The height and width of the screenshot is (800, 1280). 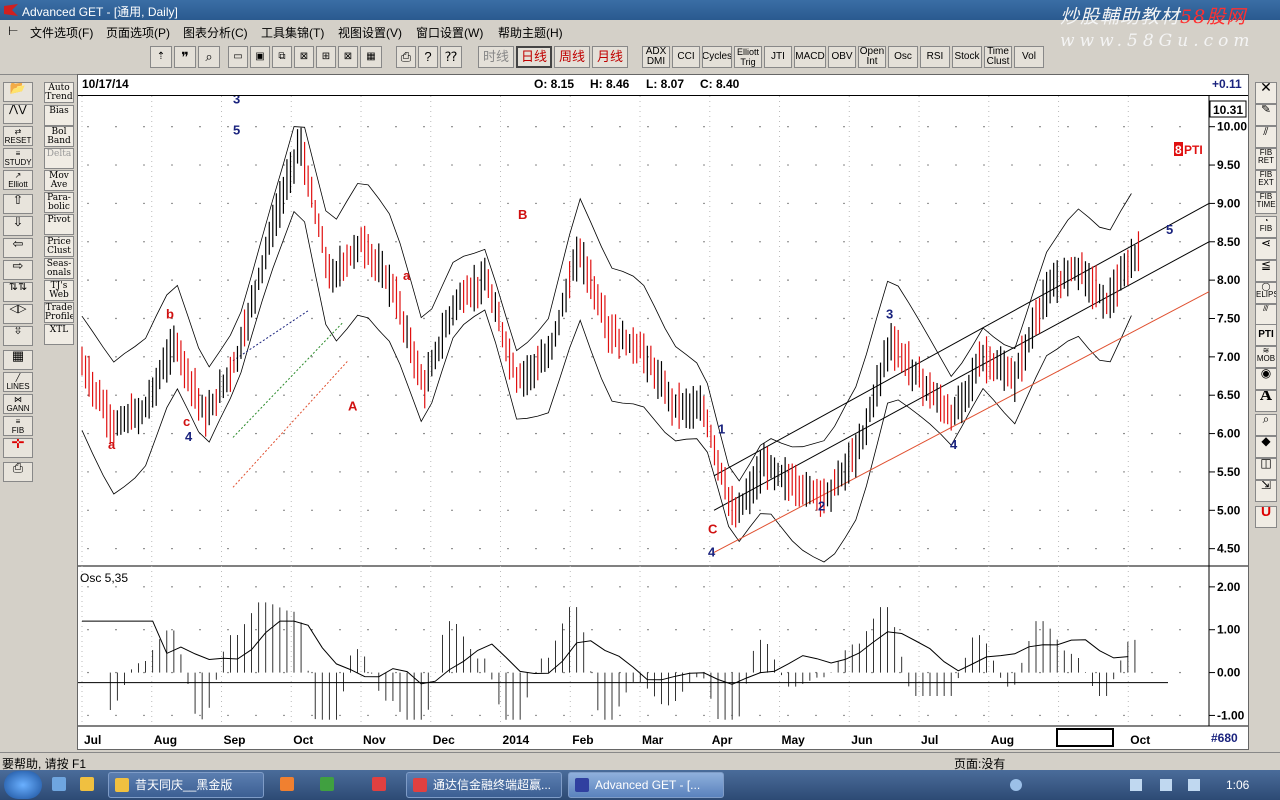 What do you see at coordinates (370, 32) in the screenshot?
I see `menu-view: 视图设置(V)` at bounding box center [370, 32].